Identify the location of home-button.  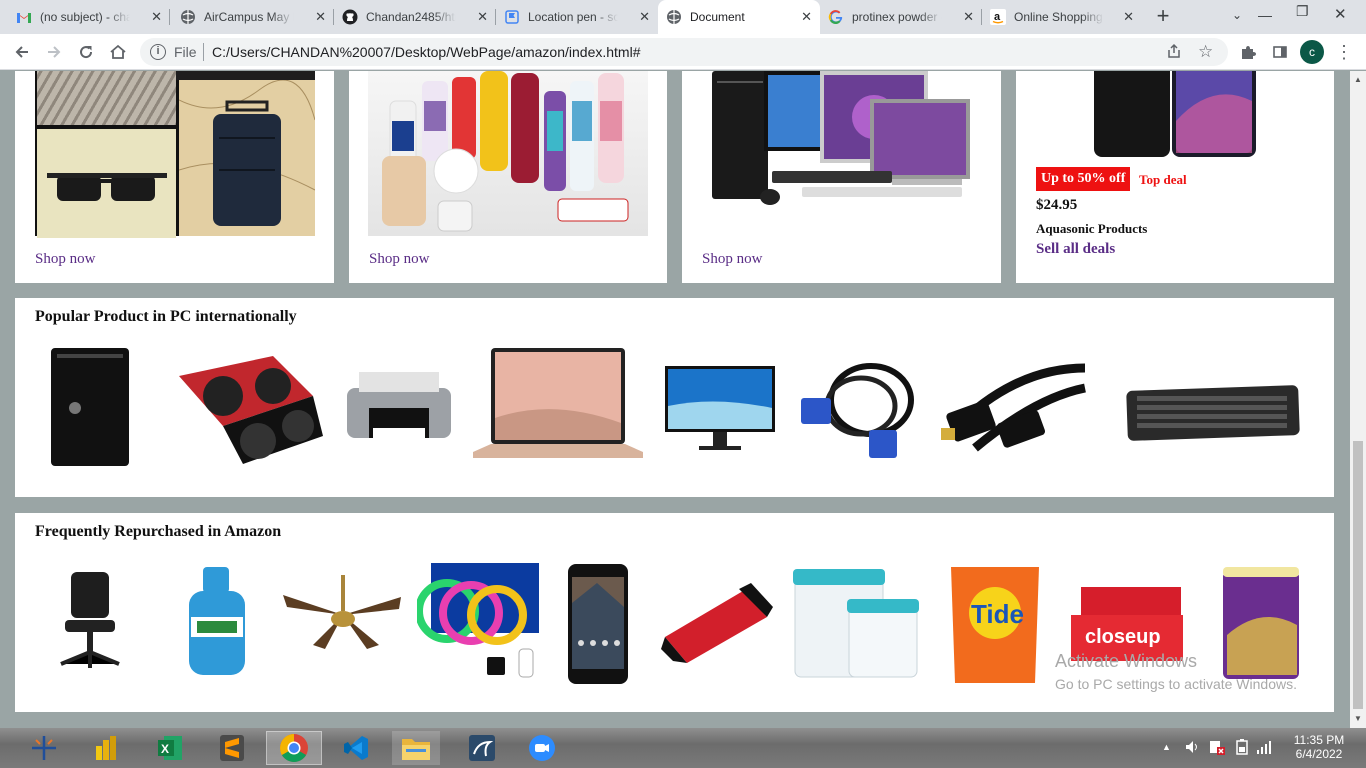
(118, 52).